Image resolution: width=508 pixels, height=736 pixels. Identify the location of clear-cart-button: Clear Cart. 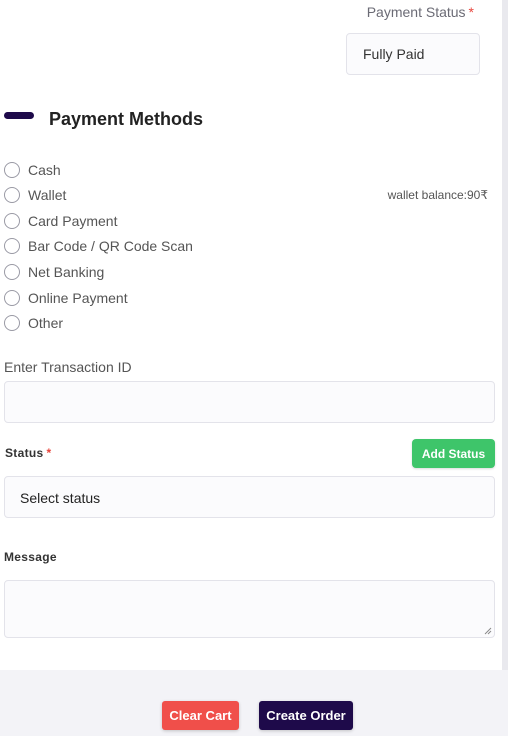
(200, 715).